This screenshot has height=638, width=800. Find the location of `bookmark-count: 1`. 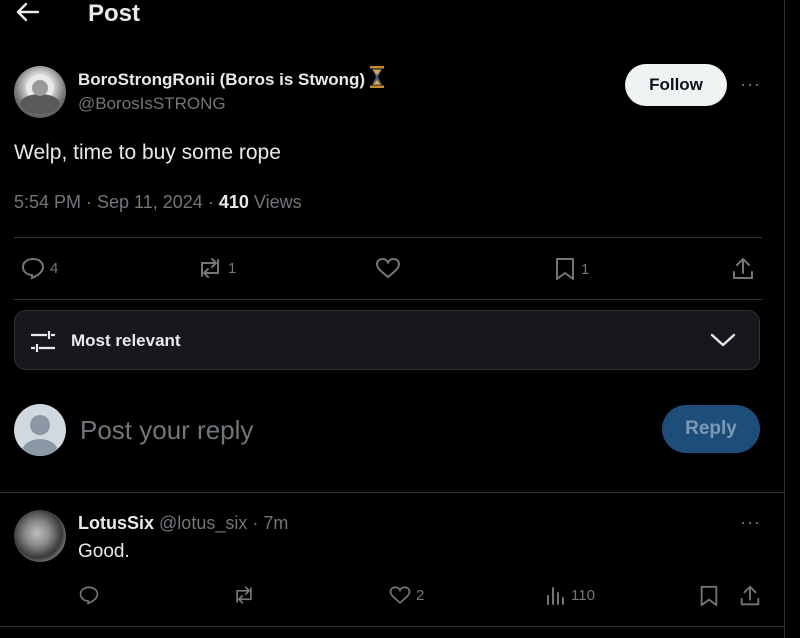

bookmark-count: 1 is located at coordinates (585, 269).